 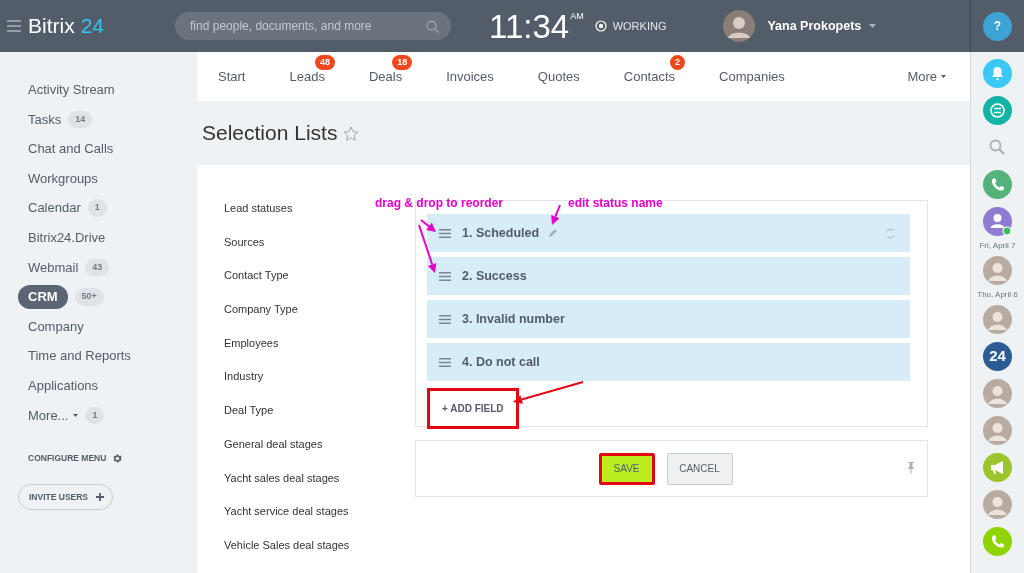 I want to click on status-name: 2. Success, so click(x=494, y=276).